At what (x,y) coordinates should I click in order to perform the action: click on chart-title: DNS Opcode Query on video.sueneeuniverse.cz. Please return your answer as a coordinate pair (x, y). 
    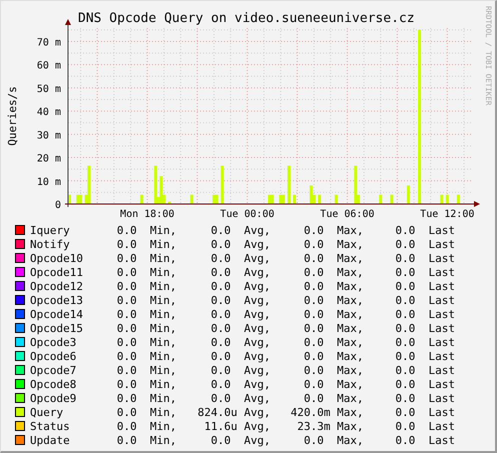
    Looking at the image, I should click on (246, 18).